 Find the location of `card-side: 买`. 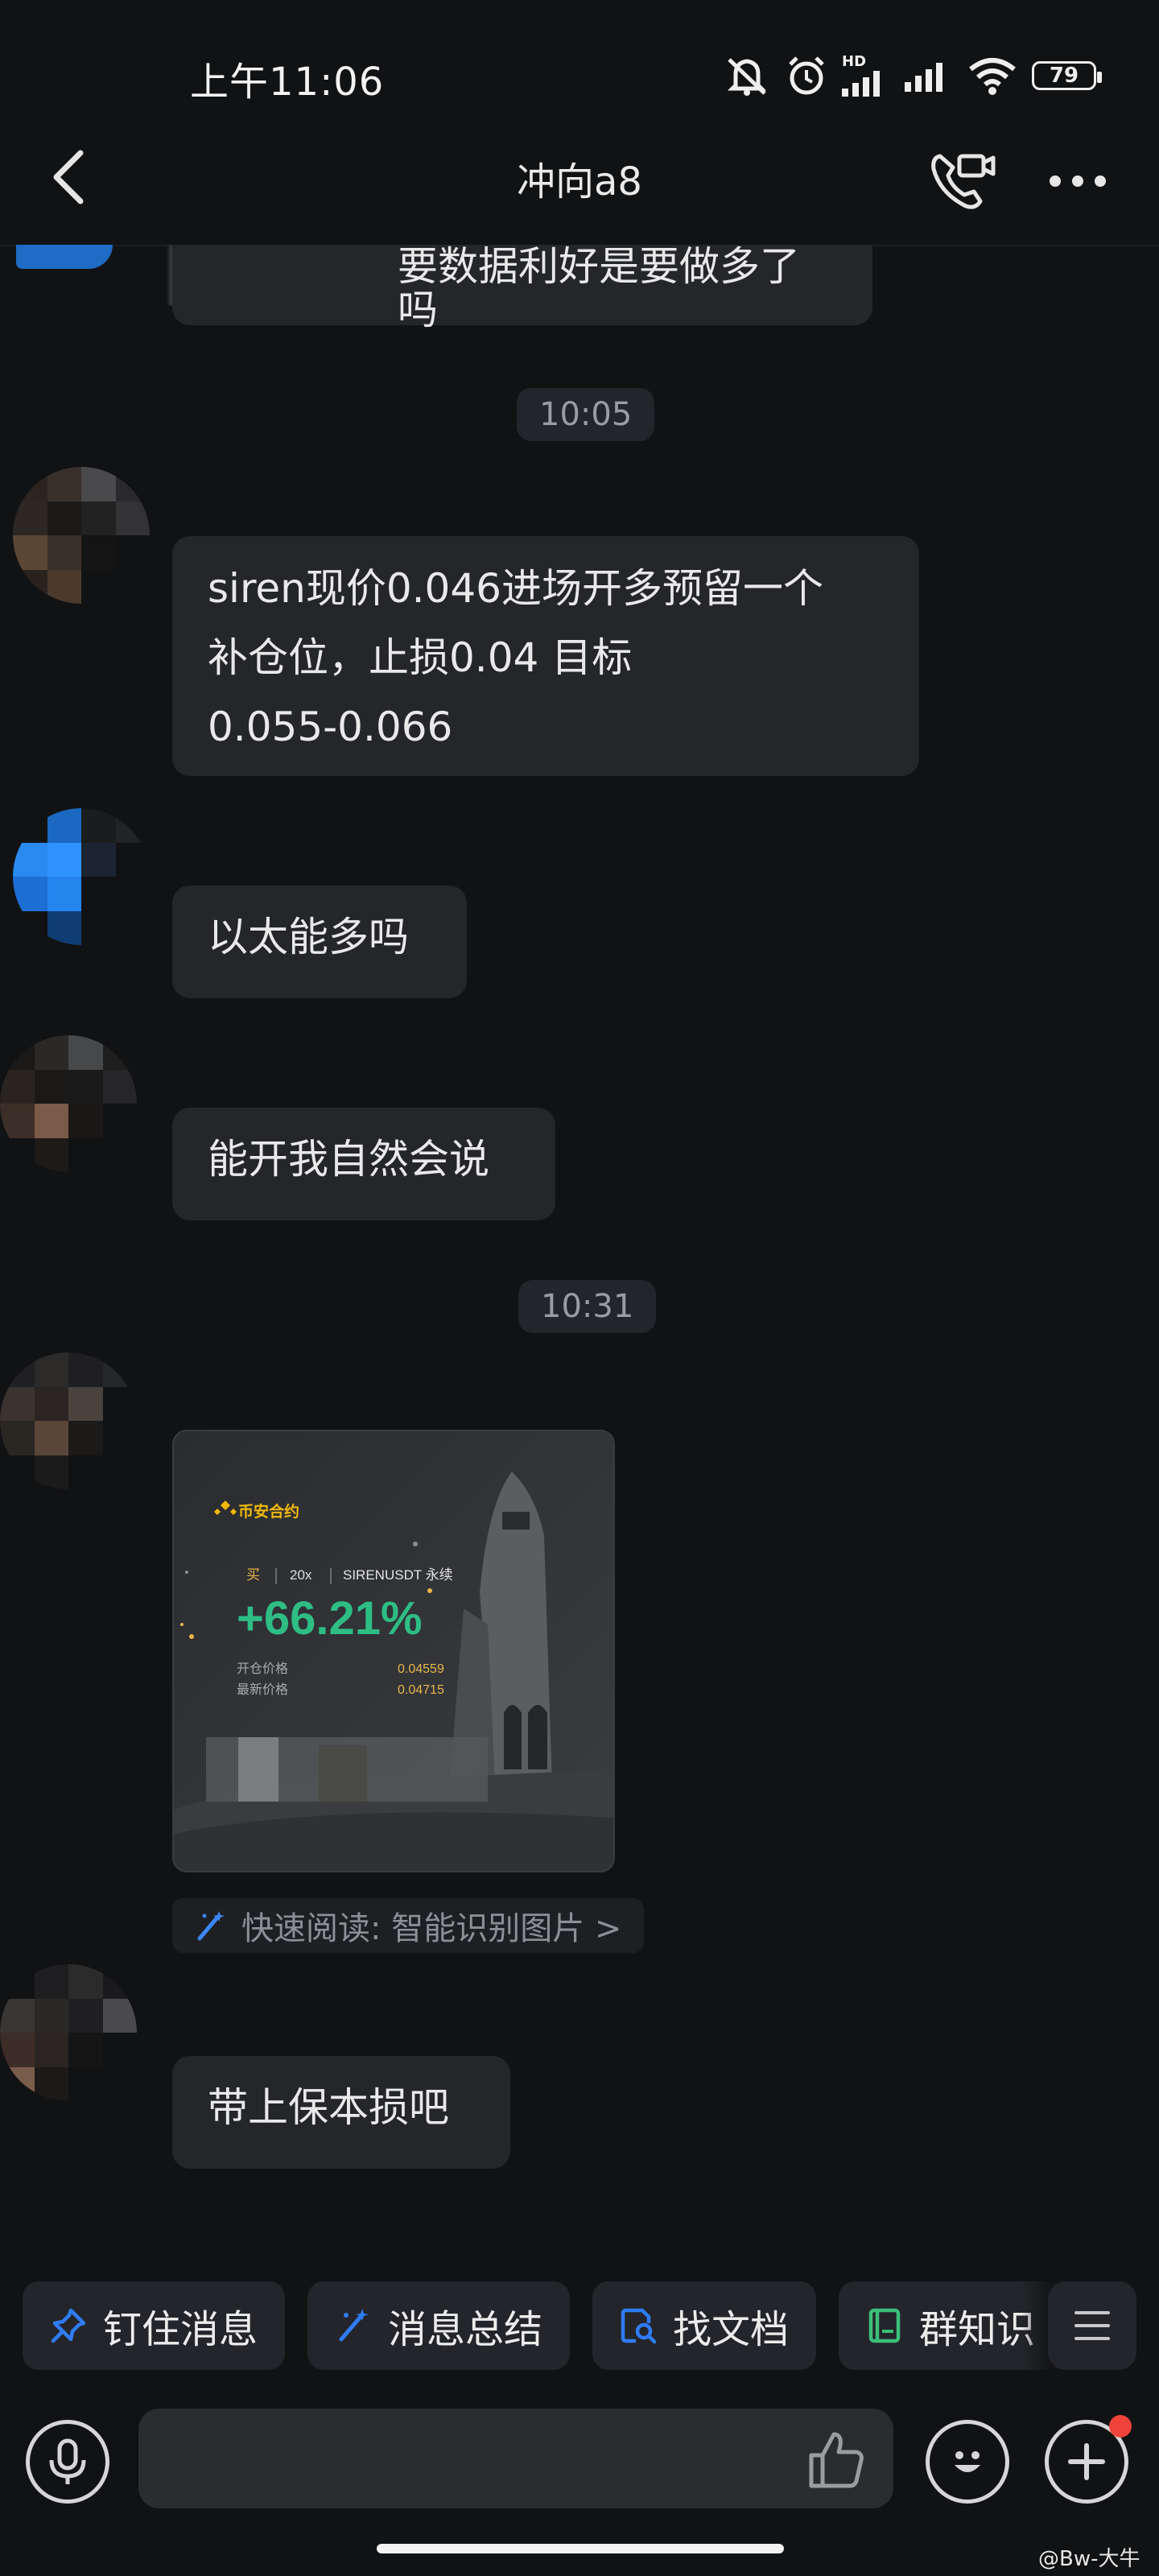

card-side: 买 is located at coordinates (253, 1575).